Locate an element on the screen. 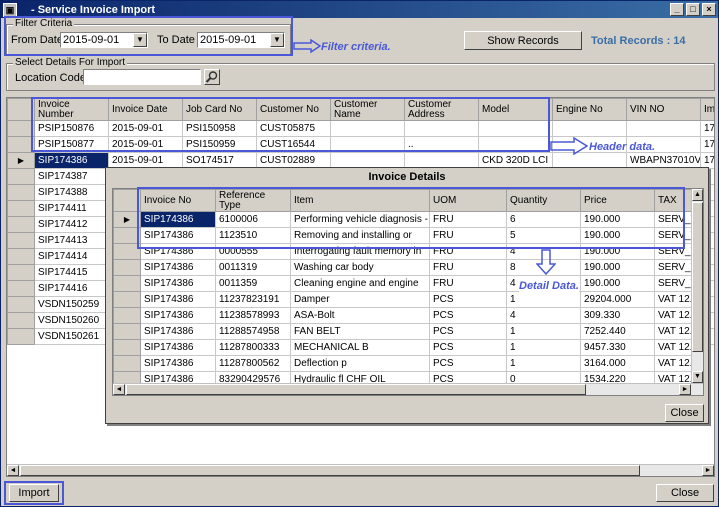 This screenshot has height=507, width=719. search-button is located at coordinates (212, 77).